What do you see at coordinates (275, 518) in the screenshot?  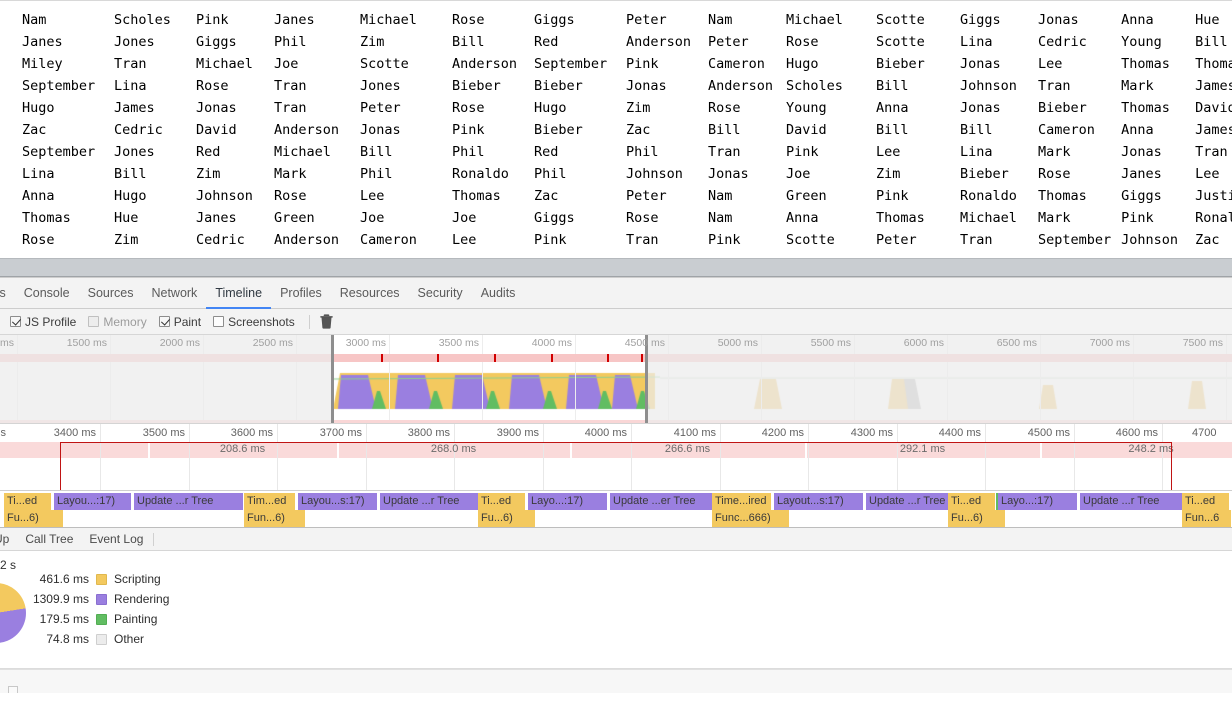 I see `flame-event-child: Fun...6)` at bounding box center [275, 518].